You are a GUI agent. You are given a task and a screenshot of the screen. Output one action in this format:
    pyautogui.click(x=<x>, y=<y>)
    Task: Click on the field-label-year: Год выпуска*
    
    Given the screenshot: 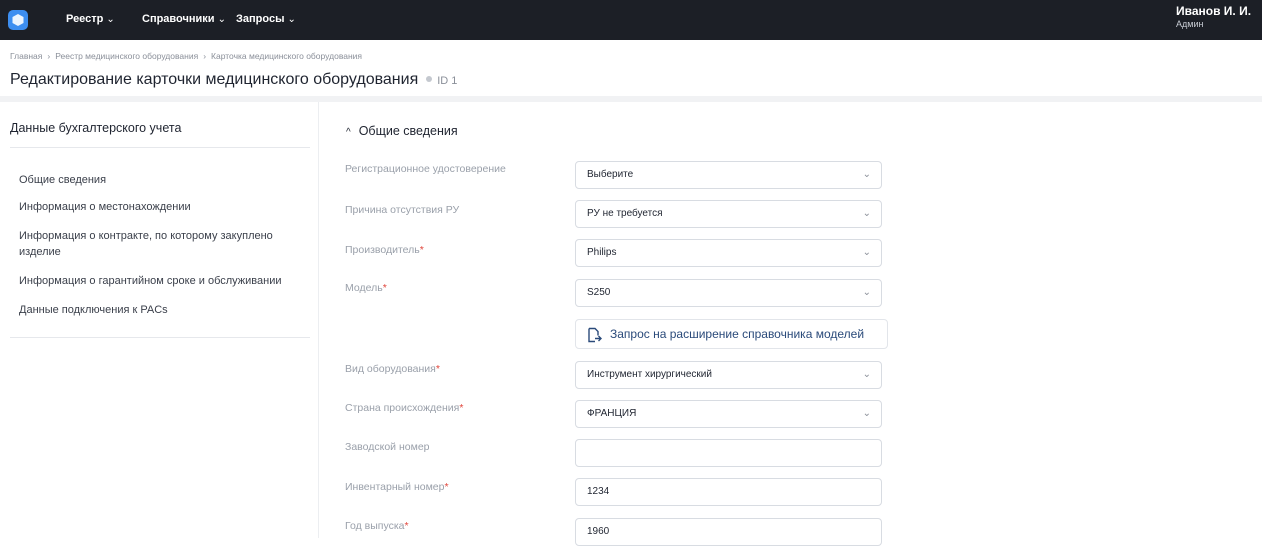 What is the action you would take?
    pyautogui.click(x=377, y=526)
    